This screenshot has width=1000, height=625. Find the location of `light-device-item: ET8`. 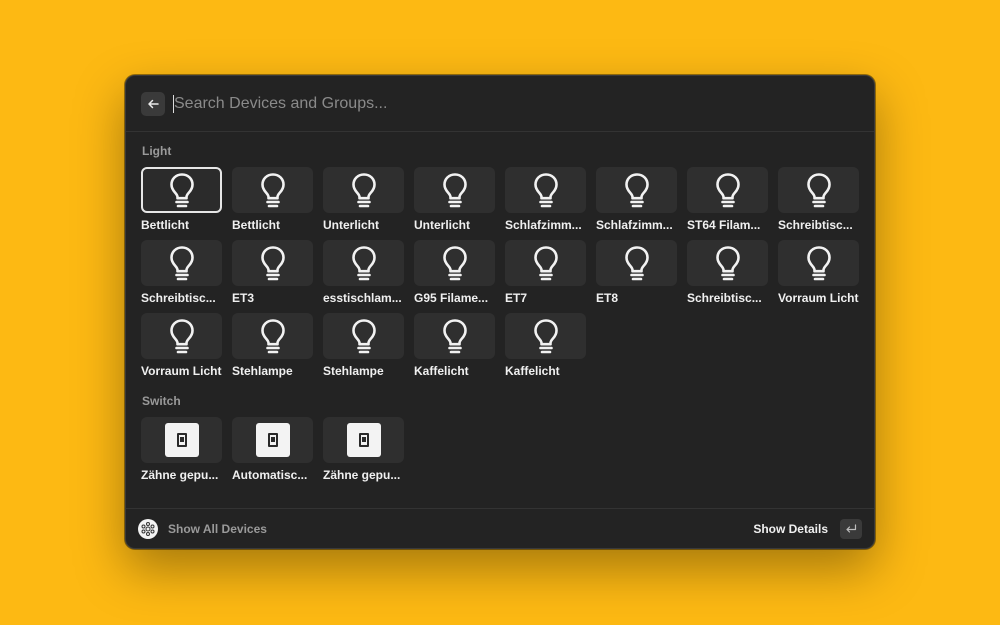

light-device-item: ET8 is located at coordinates (636, 272).